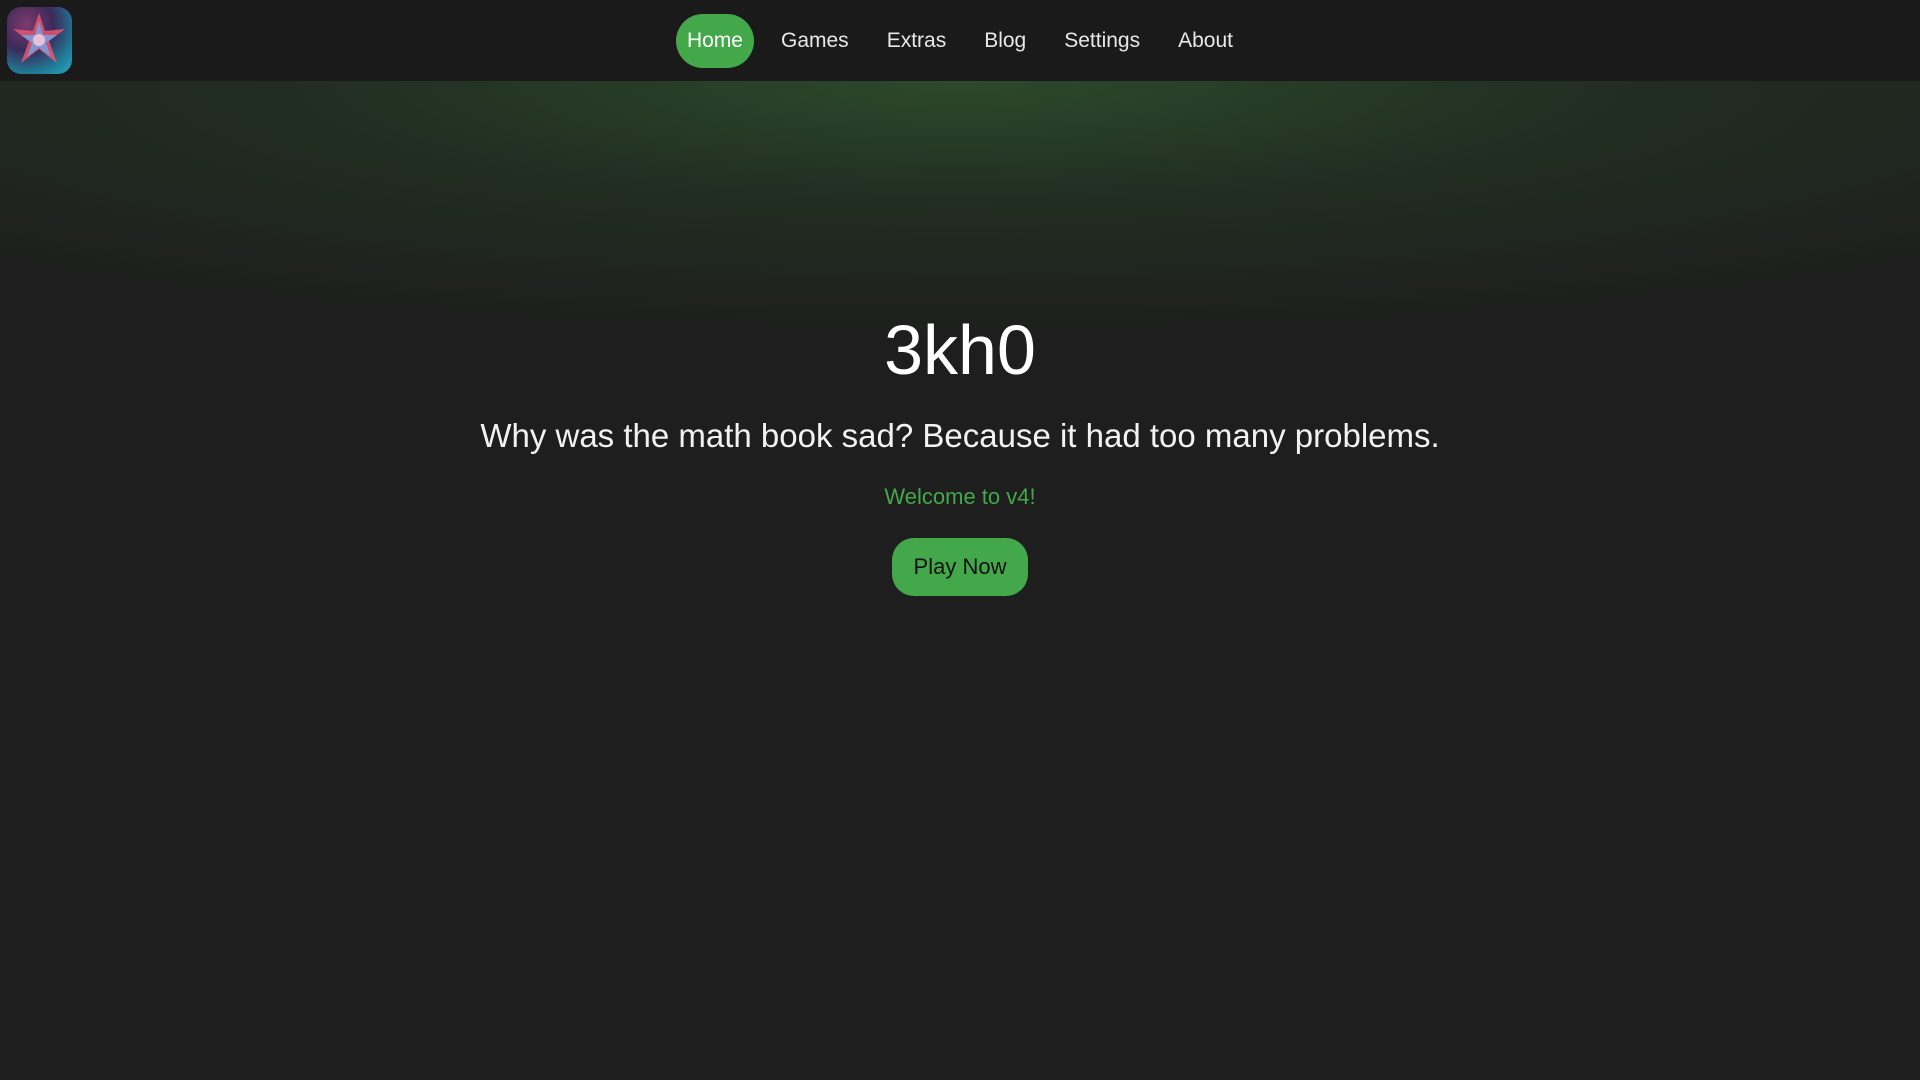  What do you see at coordinates (815, 41) in the screenshot?
I see `nav-games: Games` at bounding box center [815, 41].